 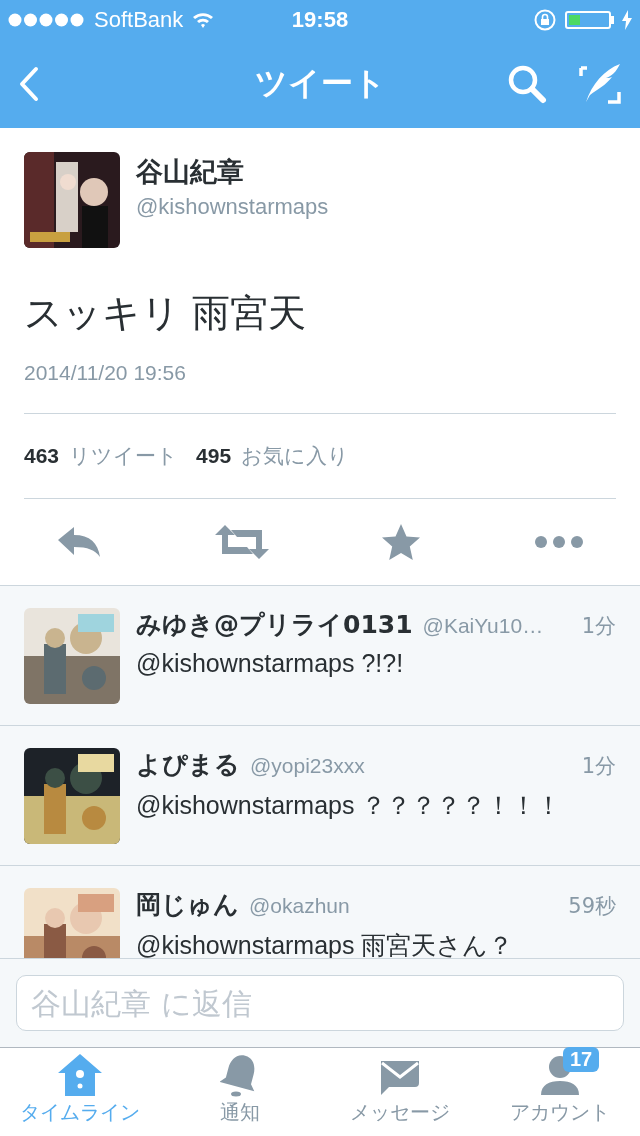 I want to click on reply-text: @kishownstarmaps ?!?!, so click(x=270, y=663).